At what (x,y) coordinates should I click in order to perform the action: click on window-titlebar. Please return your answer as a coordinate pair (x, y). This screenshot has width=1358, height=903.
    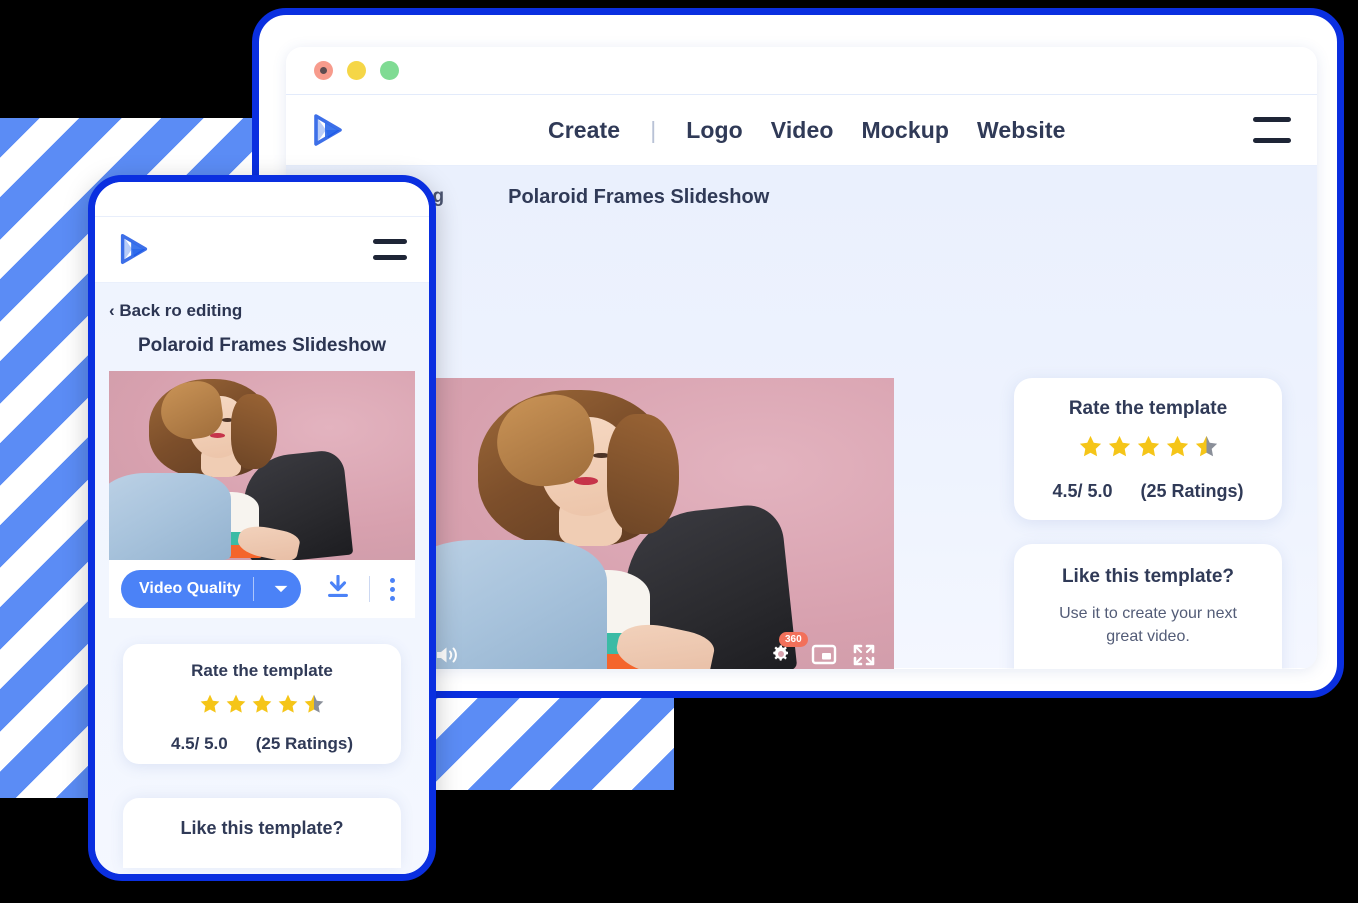
    Looking at the image, I should click on (801, 71).